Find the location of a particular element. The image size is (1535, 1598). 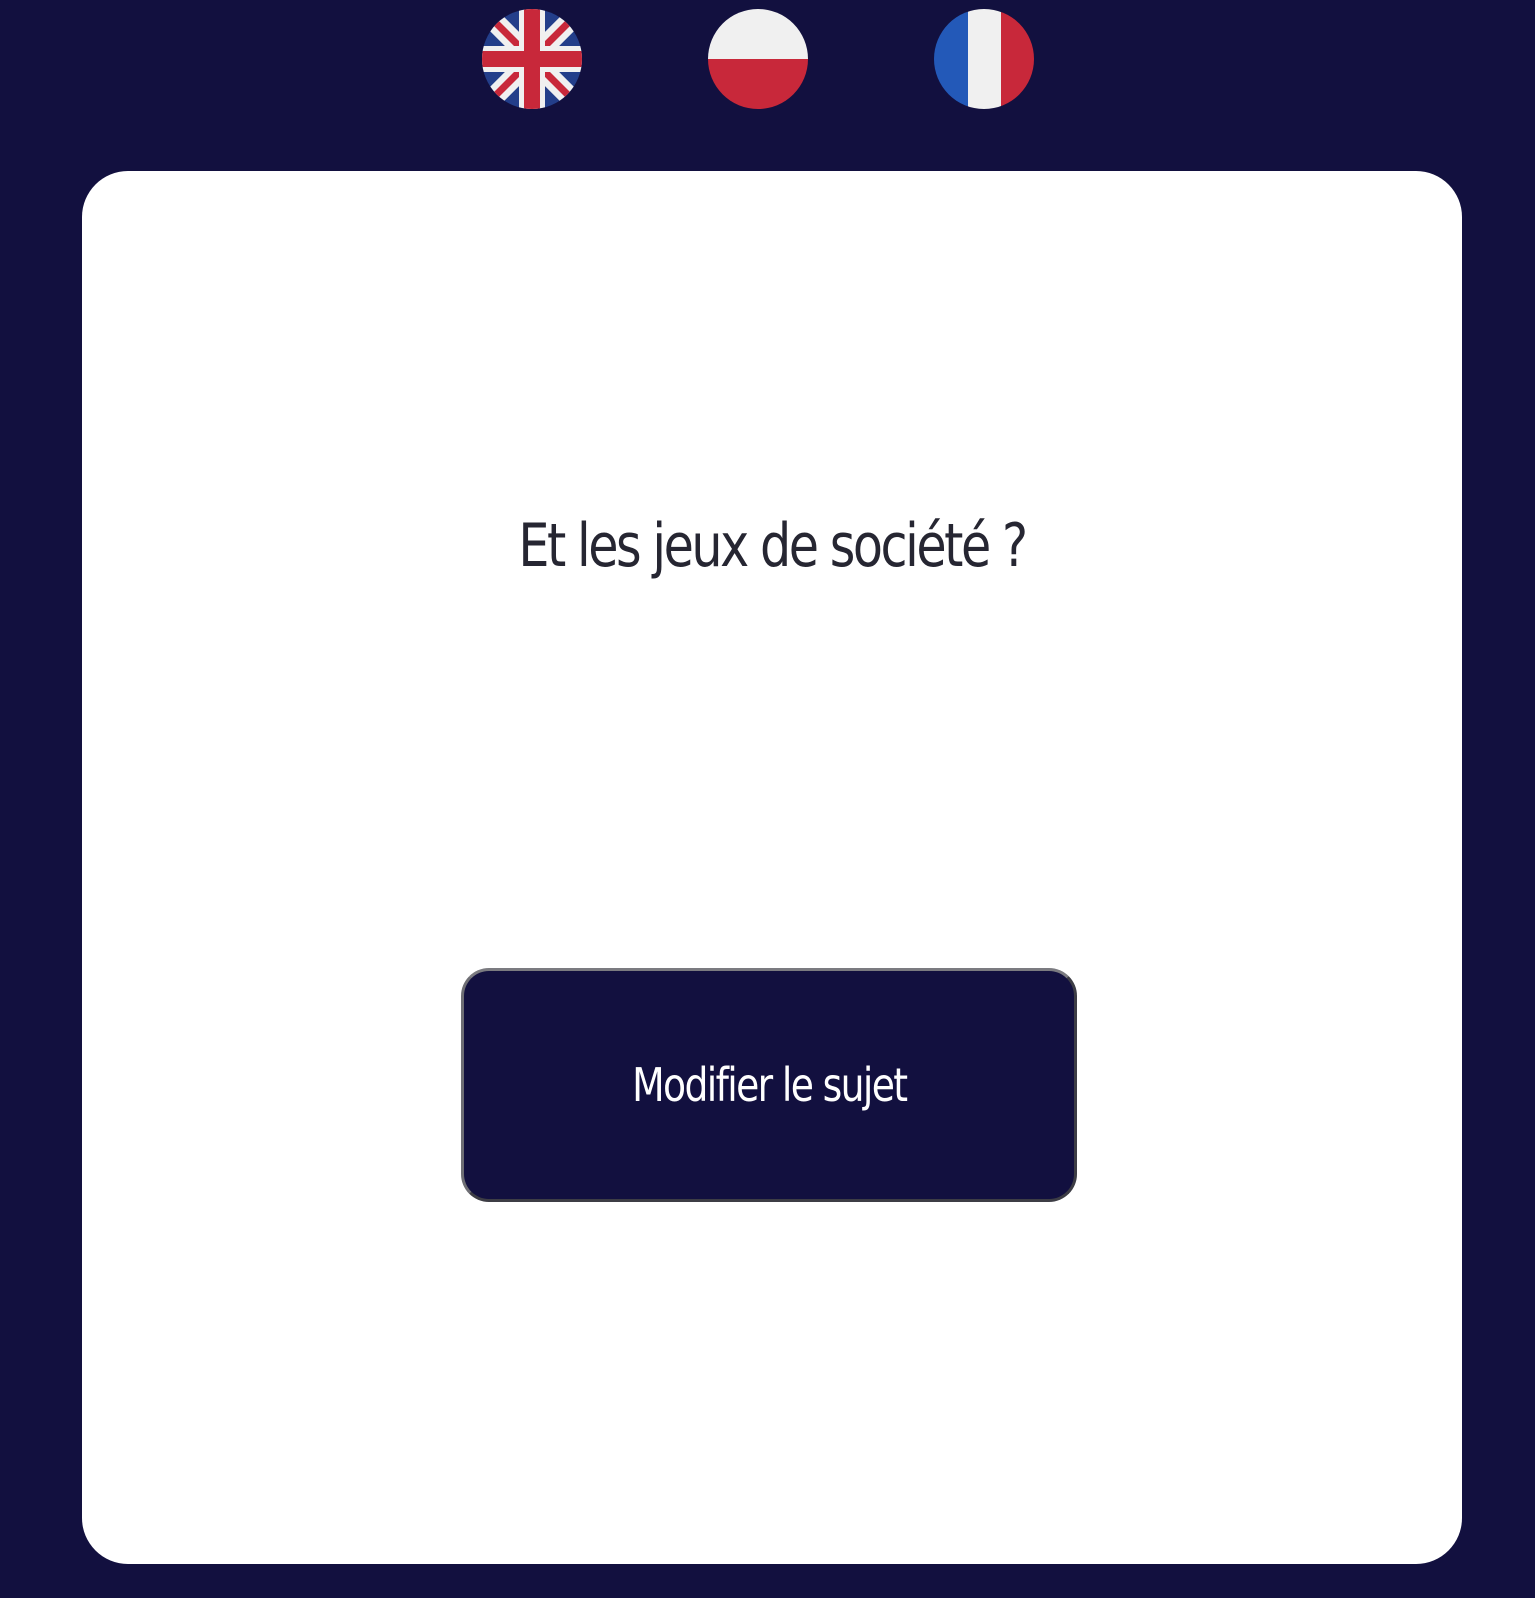

france-flag-icon is located at coordinates (984, 59).